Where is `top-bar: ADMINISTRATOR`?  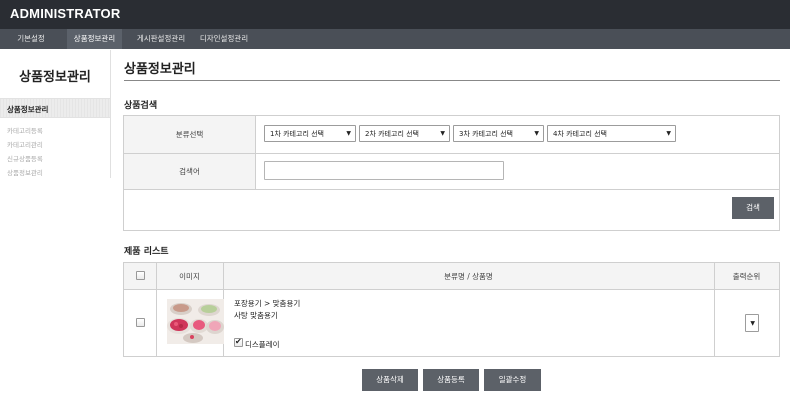
top-bar: ADMINISTRATOR is located at coordinates (395, 14).